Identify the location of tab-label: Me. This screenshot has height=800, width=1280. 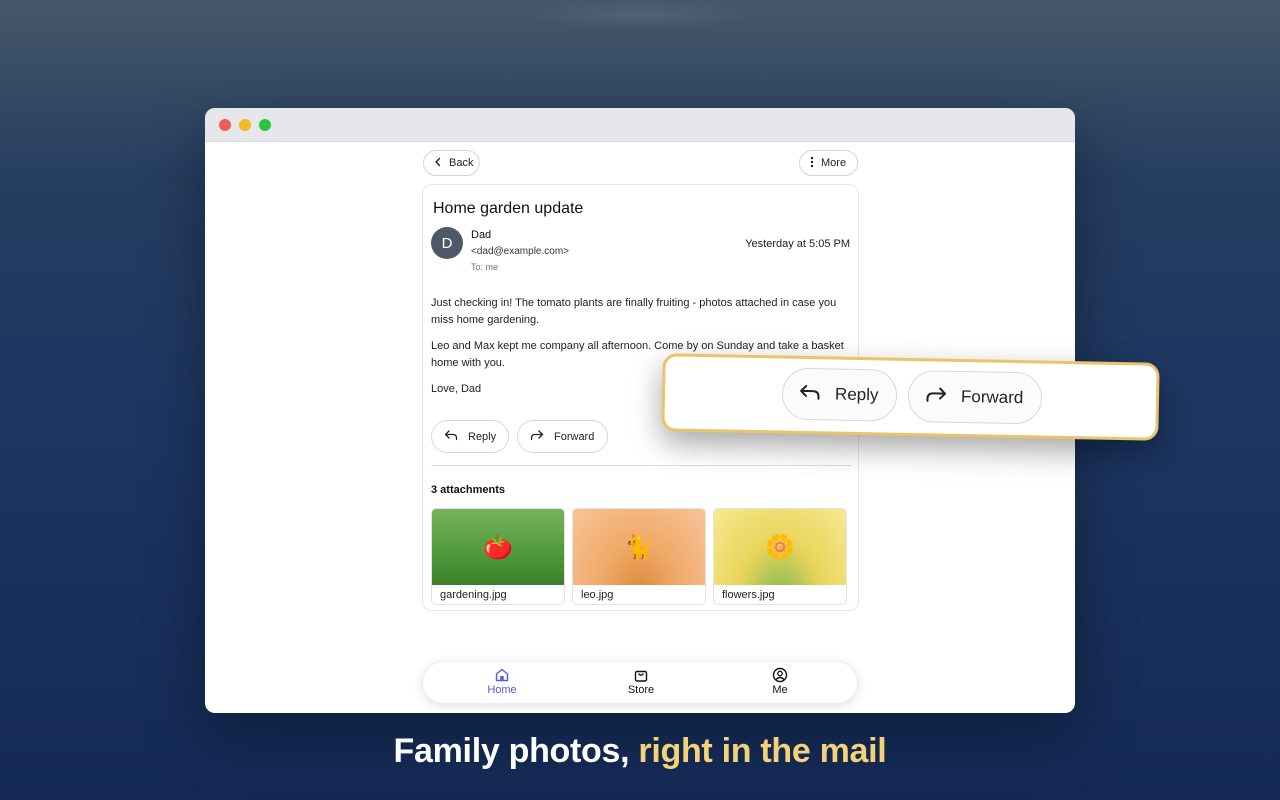
(780, 690).